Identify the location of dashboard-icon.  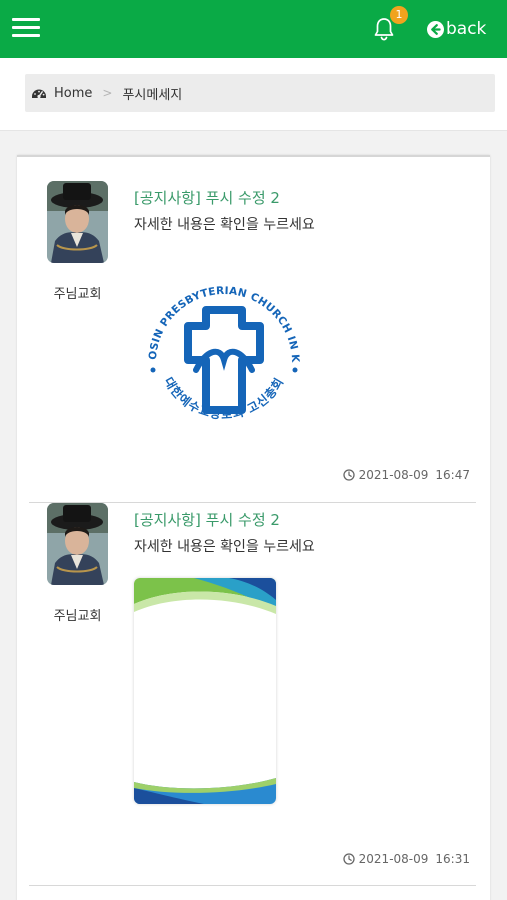
(39, 94).